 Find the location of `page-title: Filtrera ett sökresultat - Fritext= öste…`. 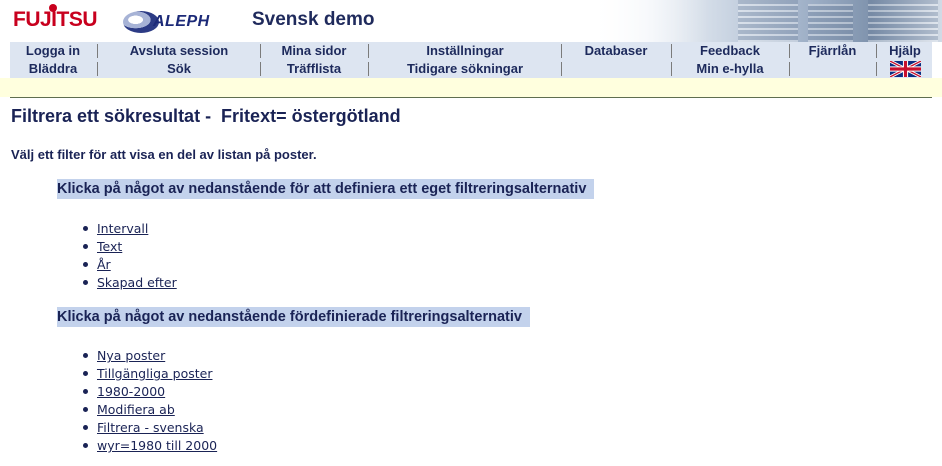

page-title: Filtrera ett sökresultat - Fritext= öste… is located at coordinates (206, 116).